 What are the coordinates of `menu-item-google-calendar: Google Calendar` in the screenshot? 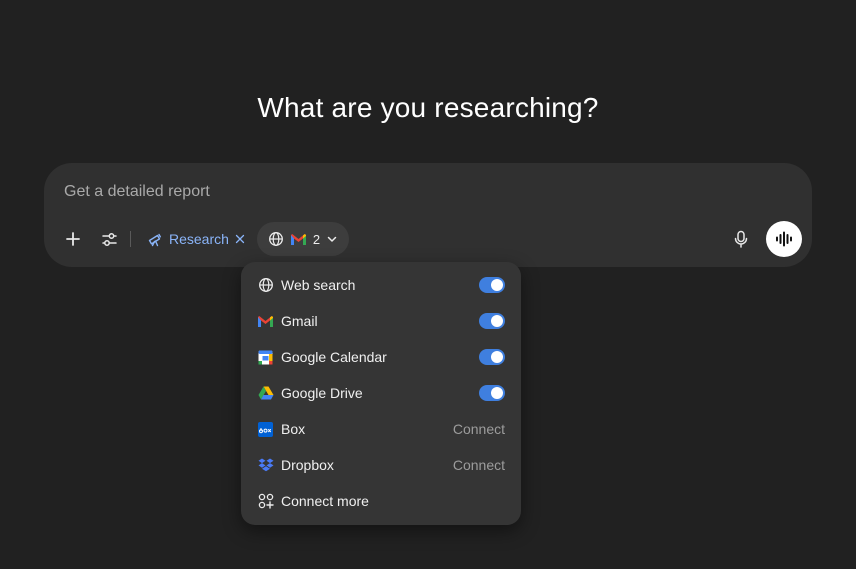 It's located at (381, 357).